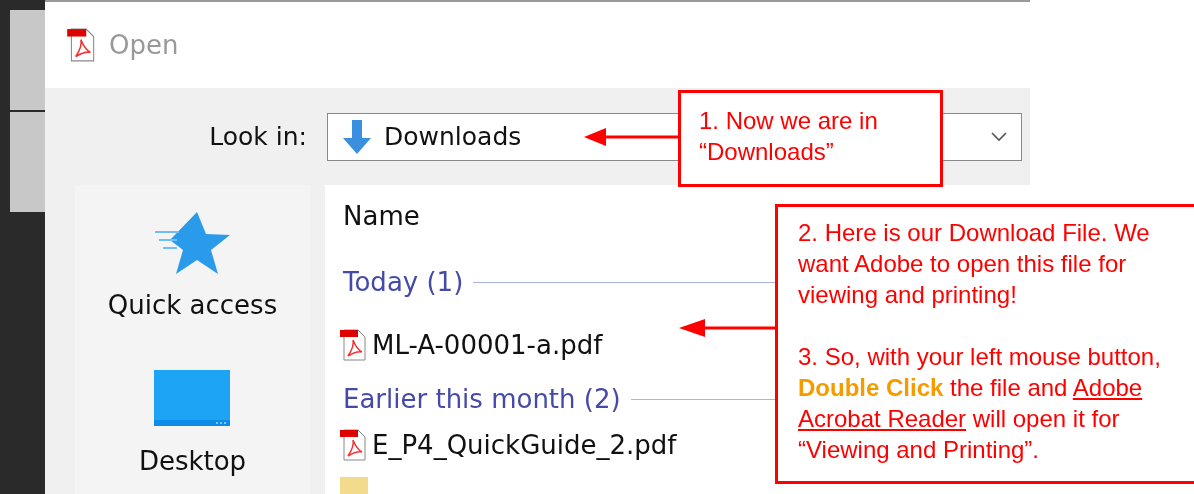 The width and height of the screenshot is (1194, 494). Describe the element at coordinates (974, 264) in the screenshot. I see `callout-text: 2. Here is our Download File. We want Adobe to open this file for viewing and printing!` at that location.